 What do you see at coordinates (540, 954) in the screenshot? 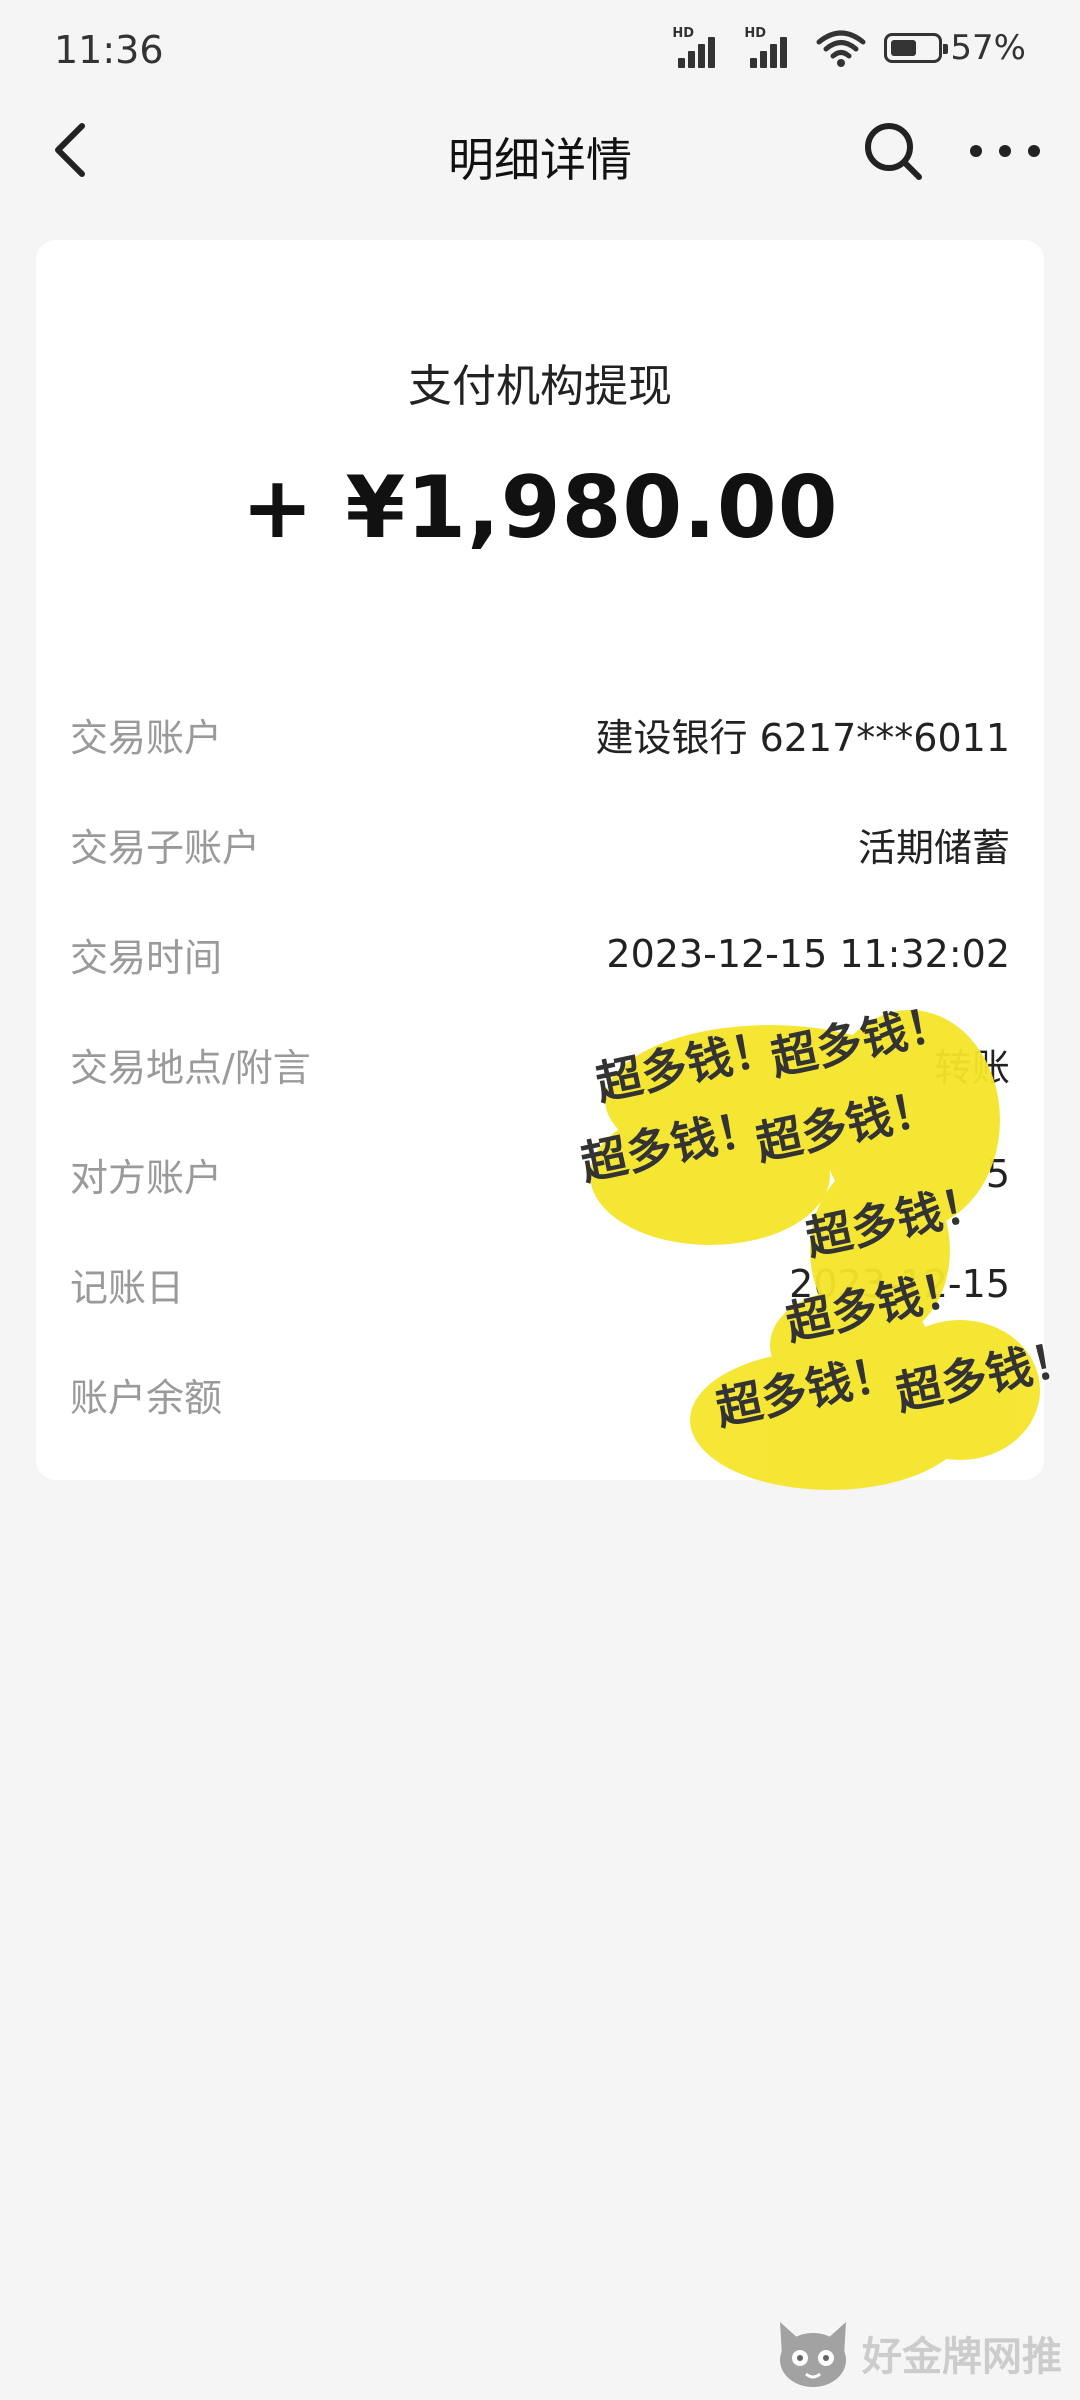
I see `detail-row-time: 交易时间 2023-12-15 11:32:02` at bounding box center [540, 954].